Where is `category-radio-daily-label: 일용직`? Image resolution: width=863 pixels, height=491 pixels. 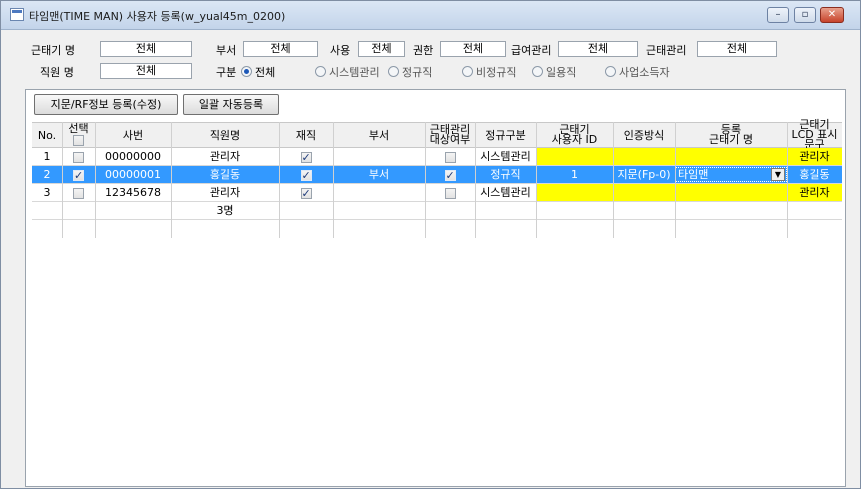
category-radio-daily-label: 일용직 is located at coordinates (561, 72).